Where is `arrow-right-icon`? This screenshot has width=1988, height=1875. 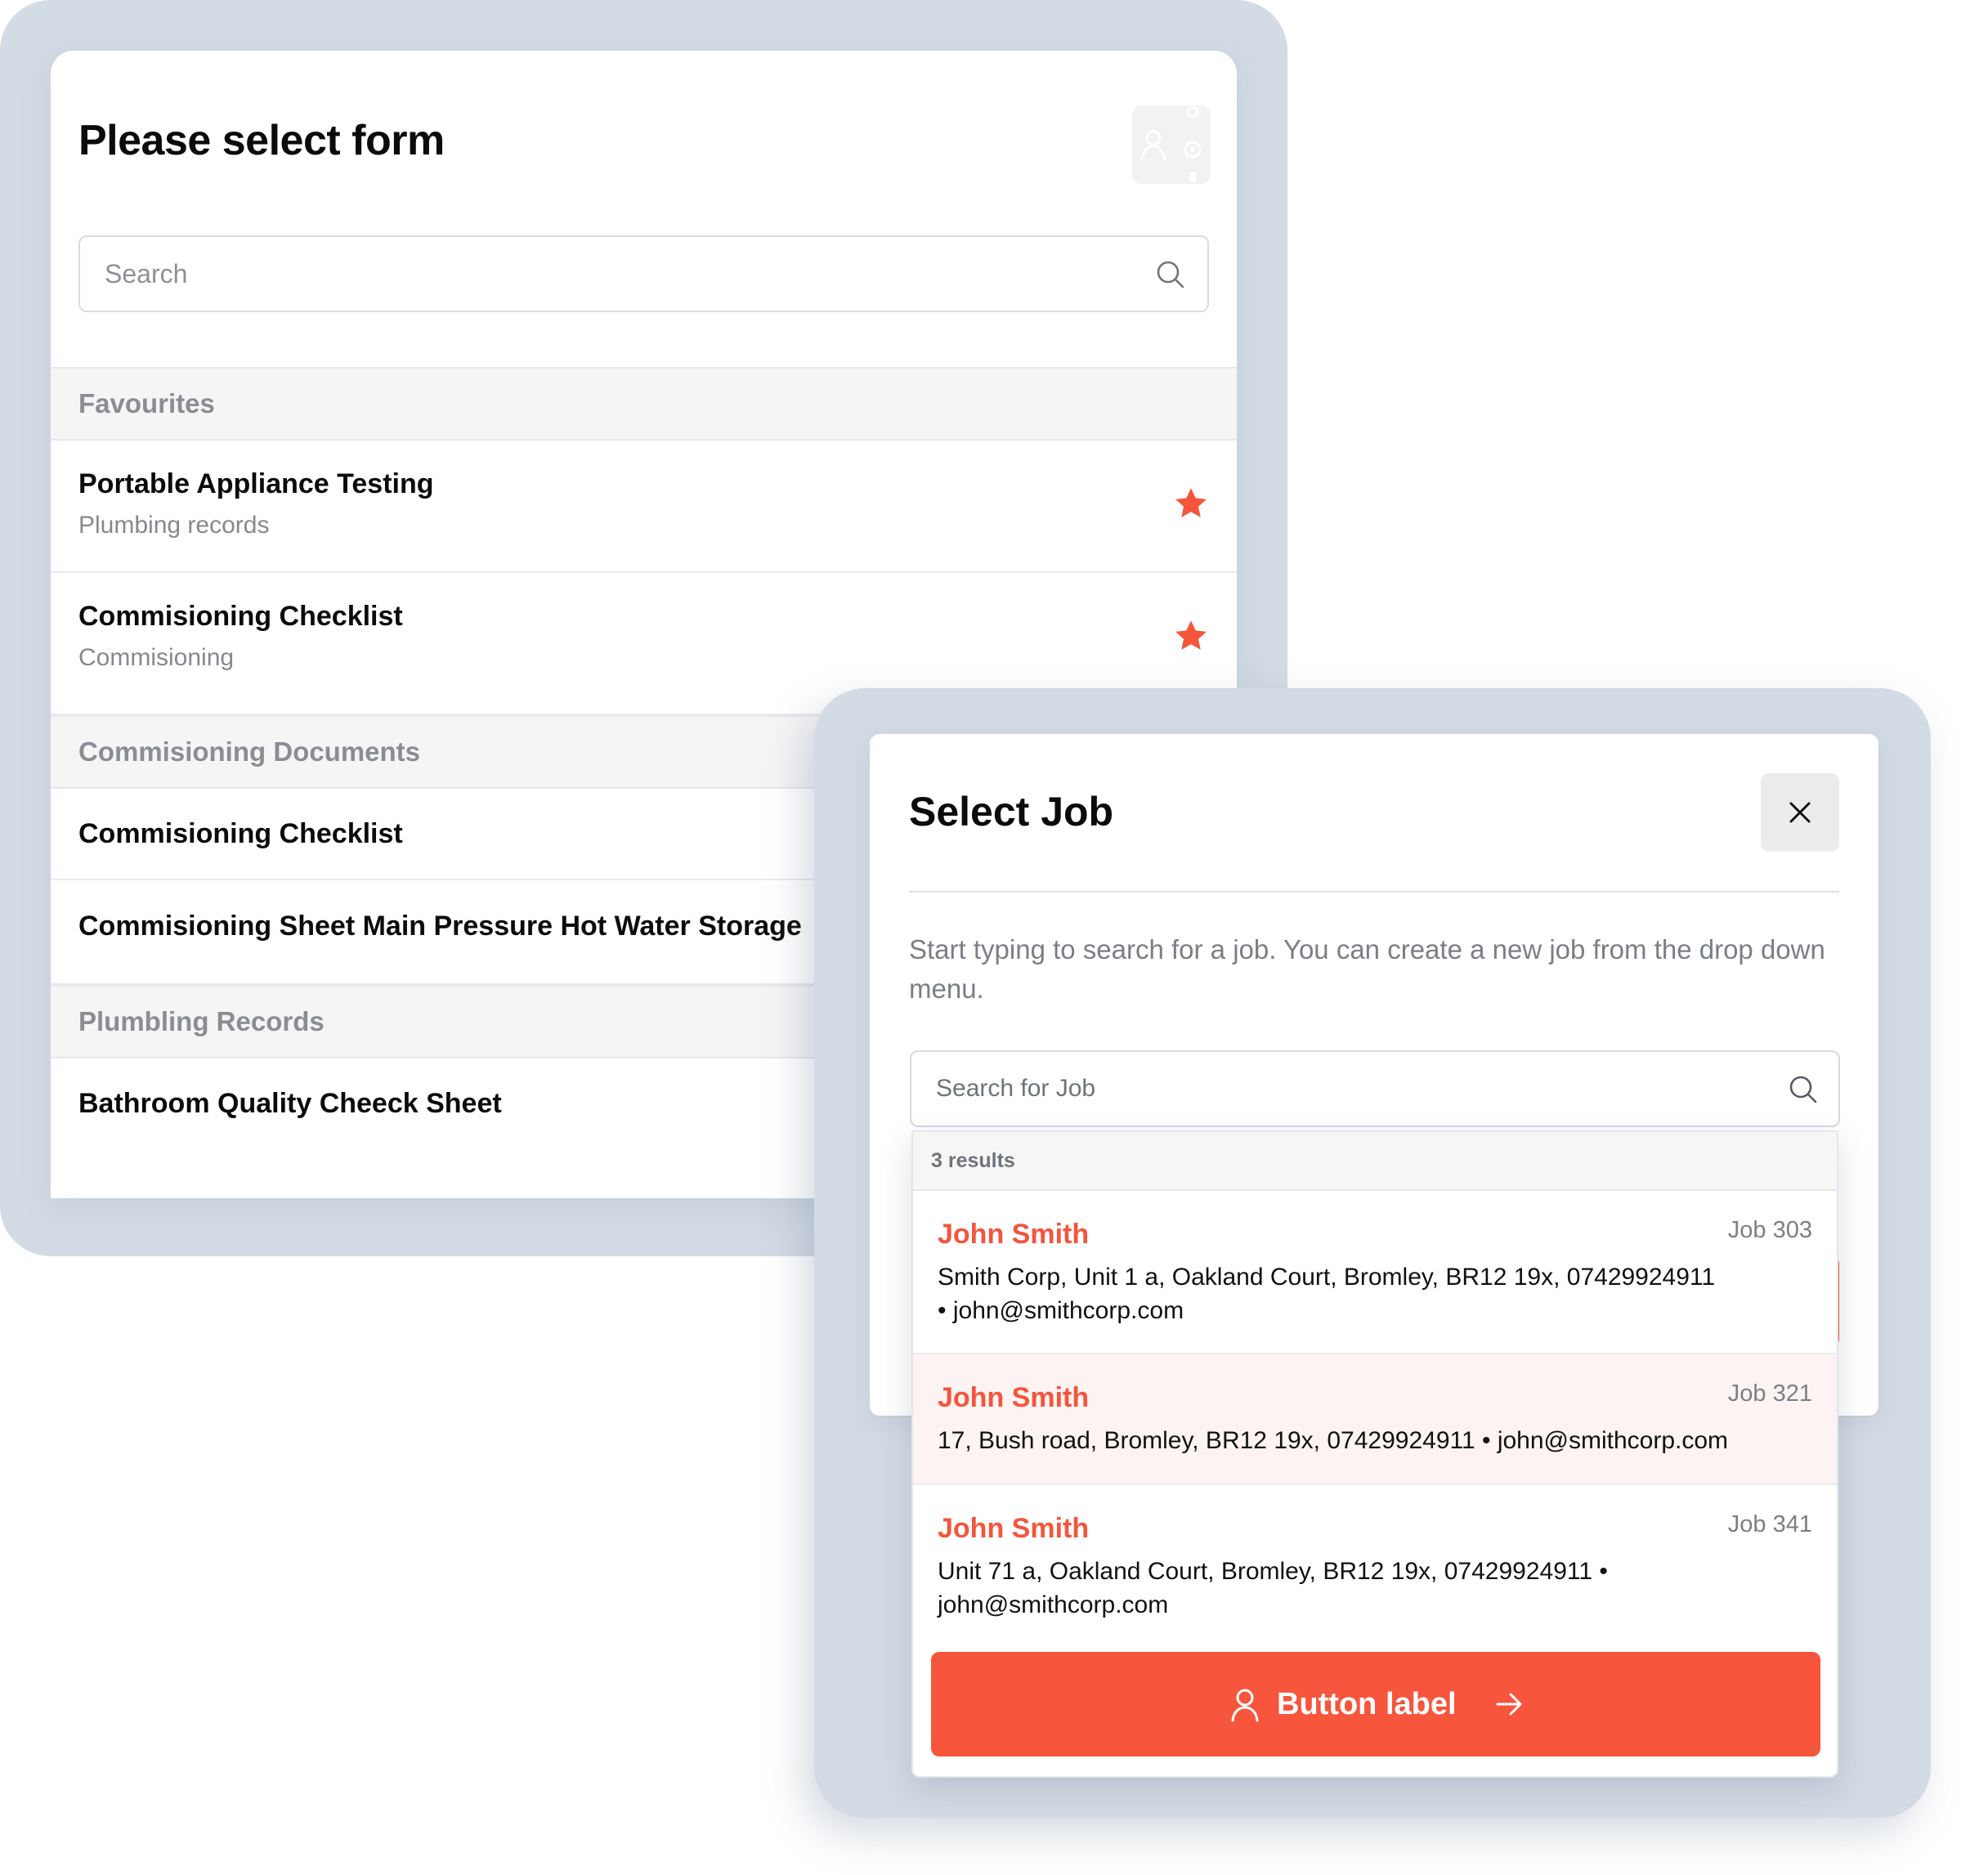
arrow-right-icon is located at coordinates (1509, 1704).